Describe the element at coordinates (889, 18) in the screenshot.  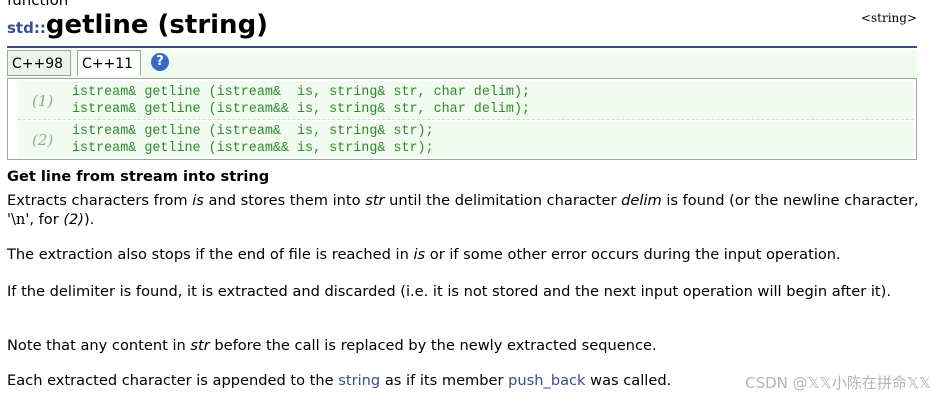
I see `header-file-link: <string>` at that location.